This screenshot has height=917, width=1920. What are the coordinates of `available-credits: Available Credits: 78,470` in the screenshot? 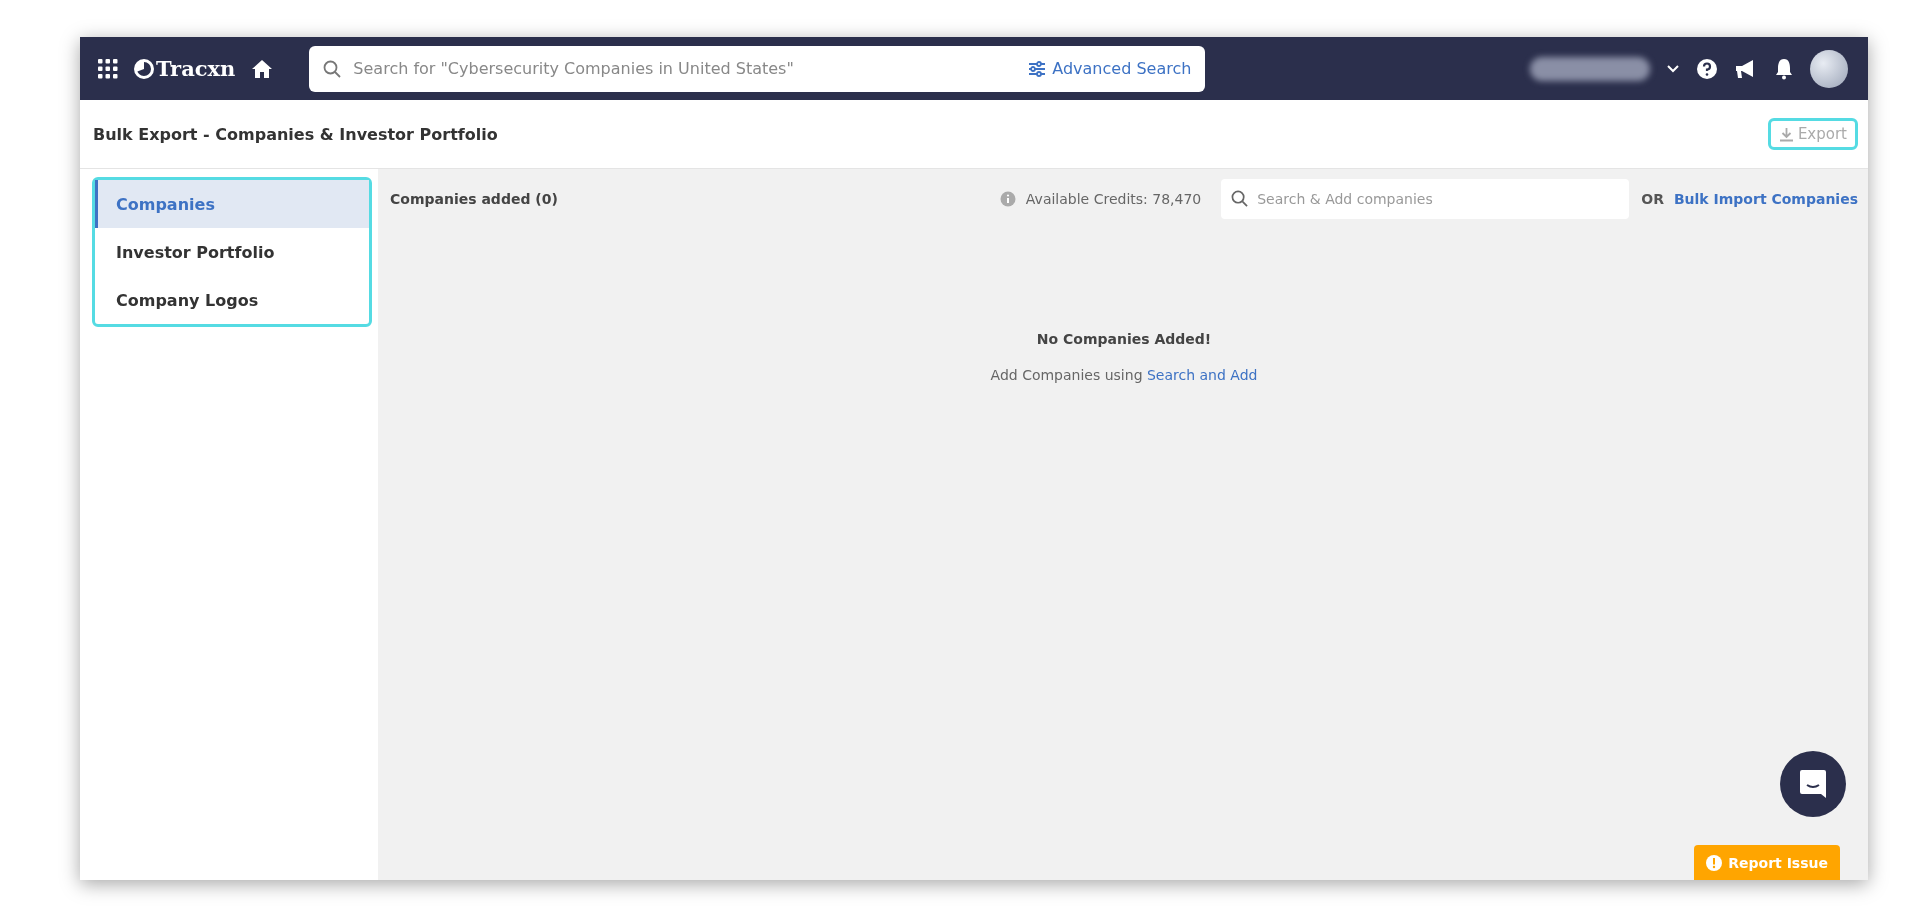 It's located at (1113, 199).